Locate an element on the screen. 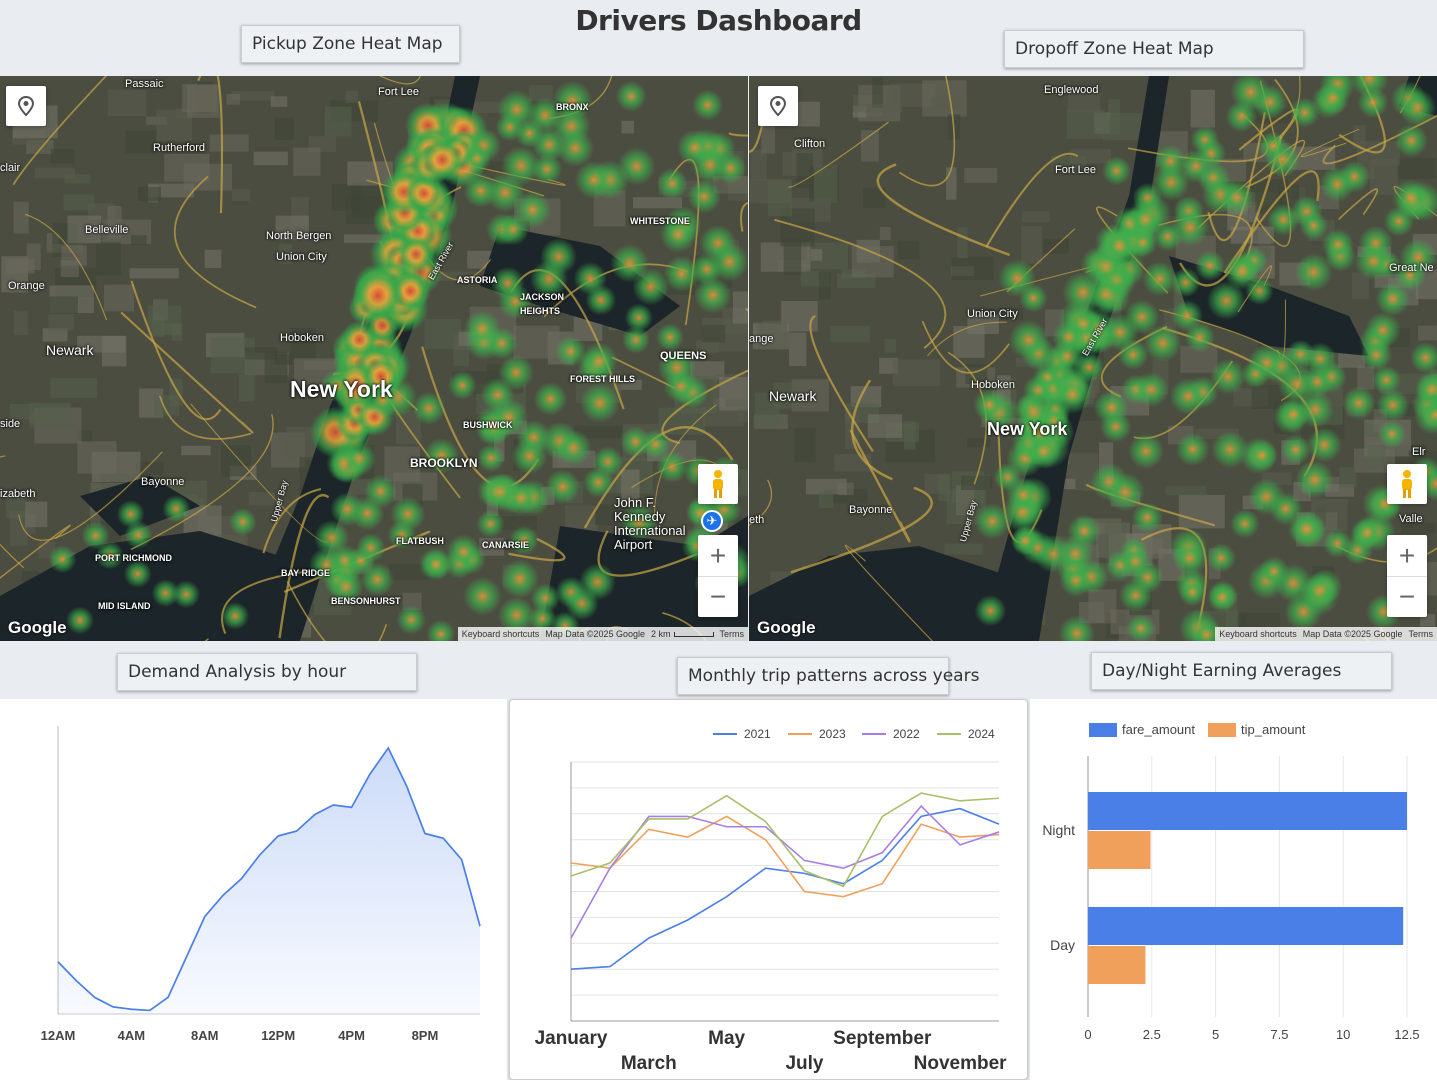 Image resolution: width=1437 pixels, height=1080 pixels. map-place-label: QUEENS is located at coordinates (683, 356).